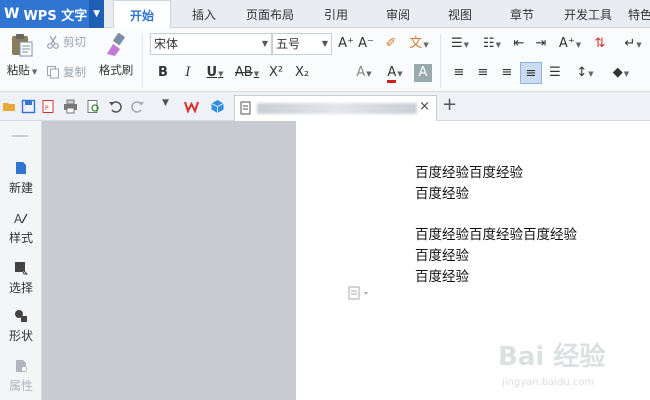 The width and height of the screenshot is (650, 400). What do you see at coordinates (116, 70) in the screenshot?
I see `format-painter-label: 格式刷` at bounding box center [116, 70].